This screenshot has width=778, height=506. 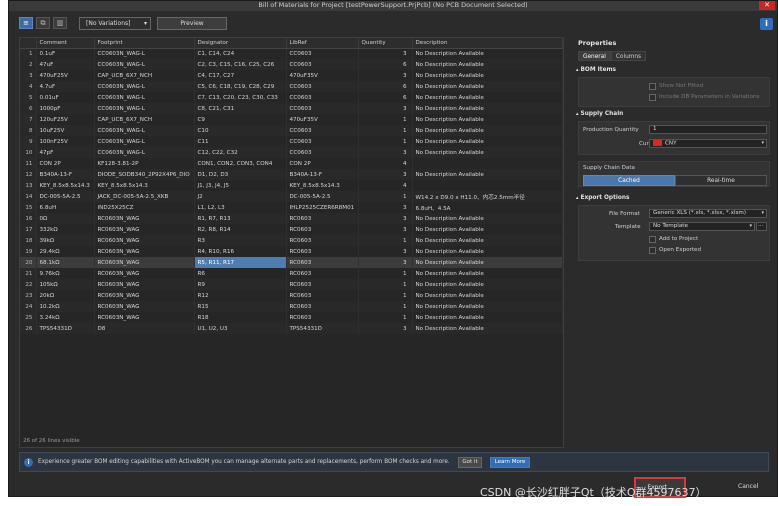 What do you see at coordinates (28, 97) in the screenshot?
I see `row-number: 5` at bounding box center [28, 97].